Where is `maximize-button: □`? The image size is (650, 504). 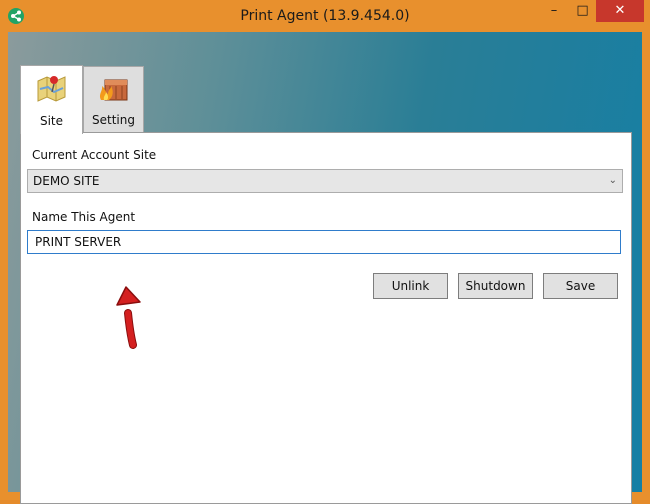
maximize-button: □ is located at coordinates (582, 11).